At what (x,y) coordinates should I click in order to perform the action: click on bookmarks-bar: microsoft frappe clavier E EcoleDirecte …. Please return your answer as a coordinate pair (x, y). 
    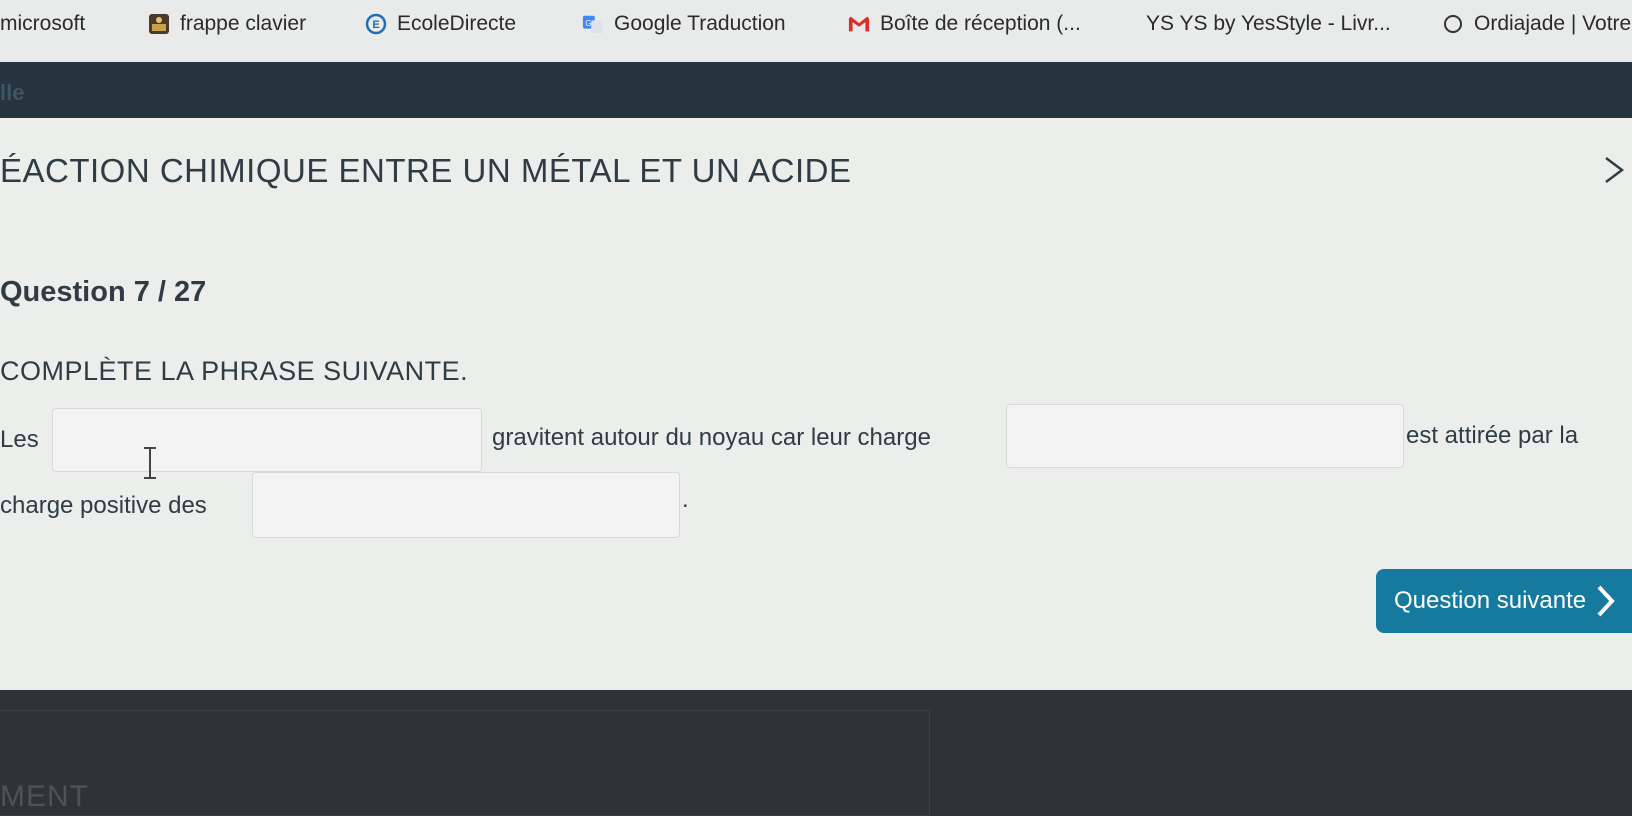
    Looking at the image, I should click on (816, 31).